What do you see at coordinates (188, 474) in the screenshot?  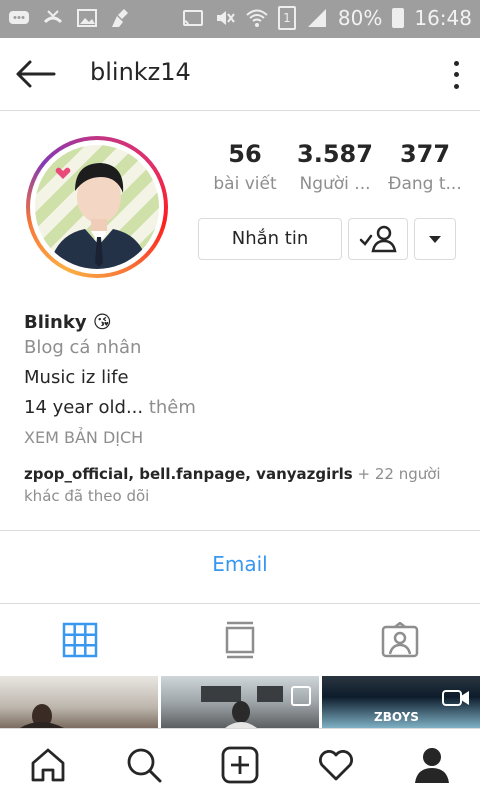 I see `followed-by-users: zpop_official, bell.fanpage, vanyazgirls` at bounding box center [188, 474].